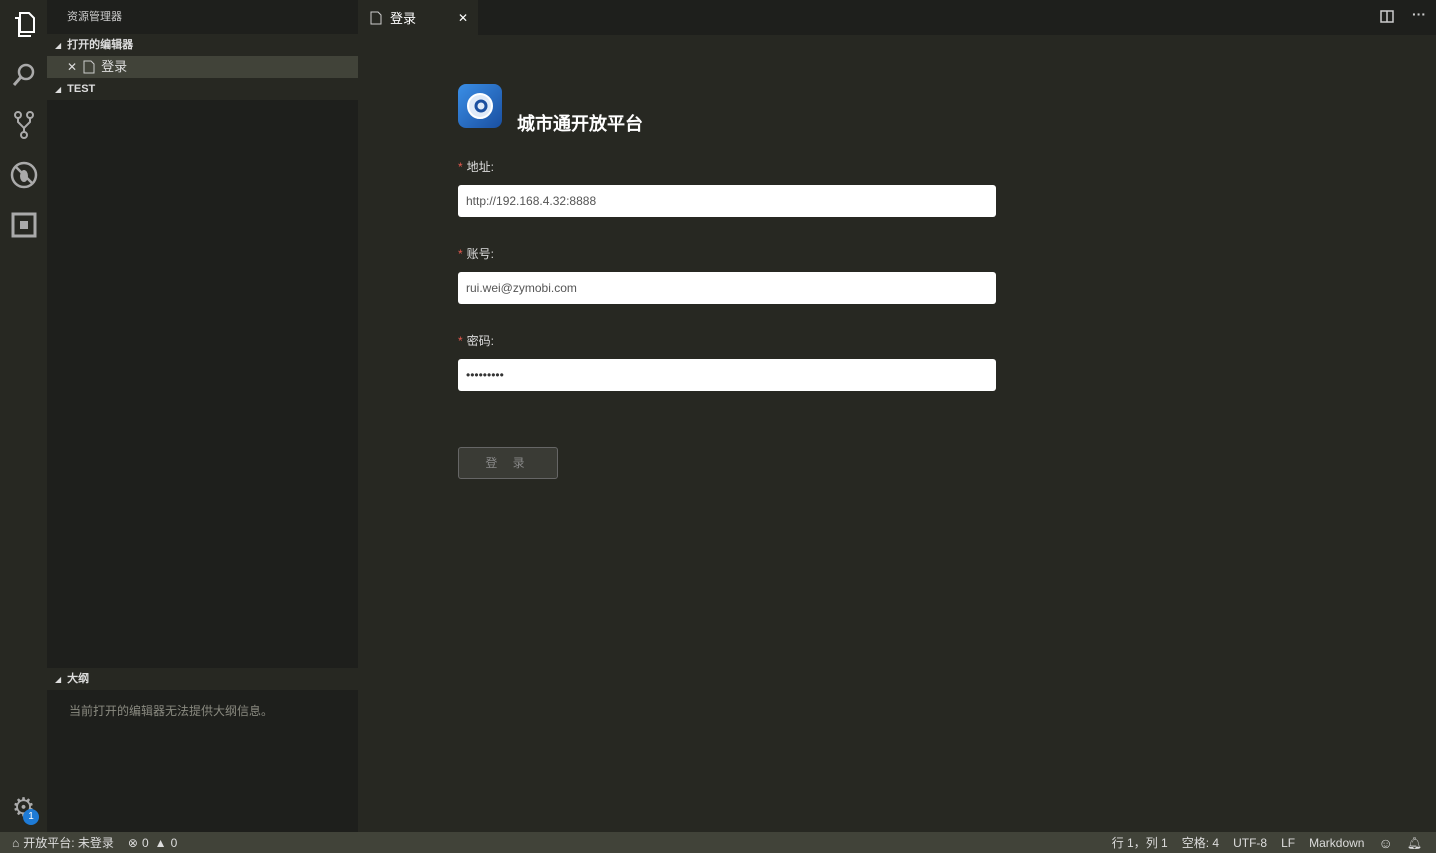 Image resolution: width=1436 pixels, height=853 pixels. What do you see at coordinates (1387, 19) in the screenshot?
I see `split-editor-icon` at bounding box center [1387, 19].